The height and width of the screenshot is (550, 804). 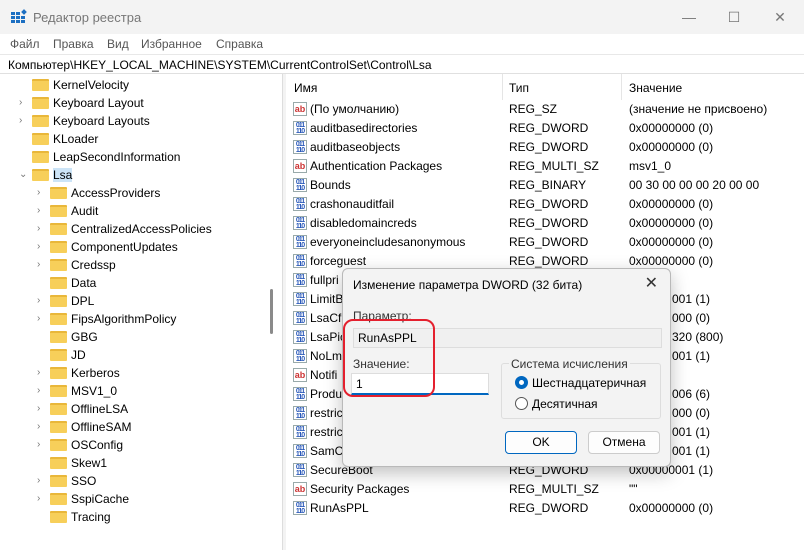 I want to click on column-name: Имя, so click(x=305, y=88).